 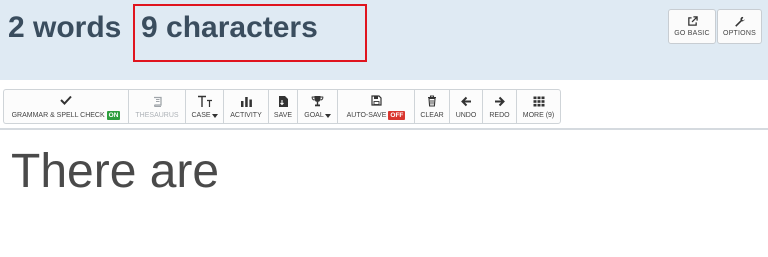 I want to click on save-button: SAVE, so click(x=282, y=106).